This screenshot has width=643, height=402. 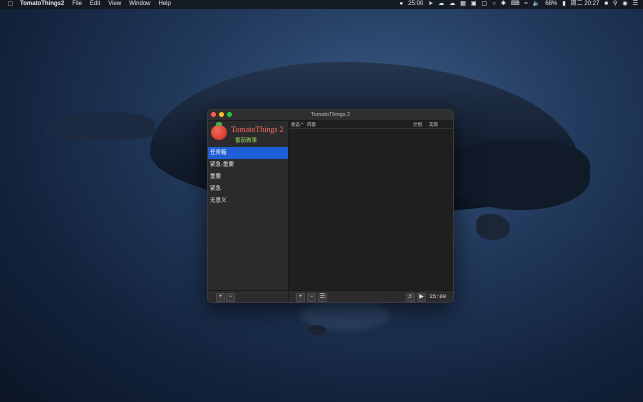 What do you see at coordinates (615, 4) in the screenshot?
I see `search-icon: ⚲` at bounding box center [615, 4].